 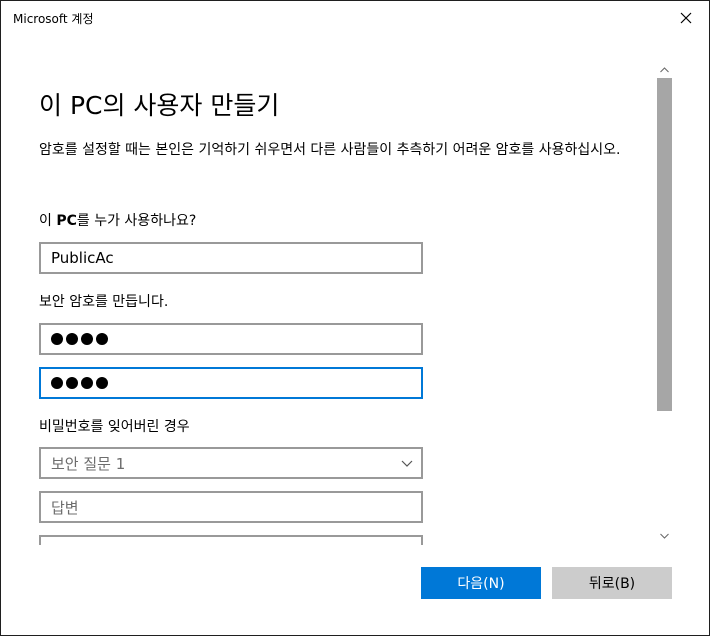 I want to click on username-label: 이 PC를 누가 사용하나요?, so click(x=117, y=220).